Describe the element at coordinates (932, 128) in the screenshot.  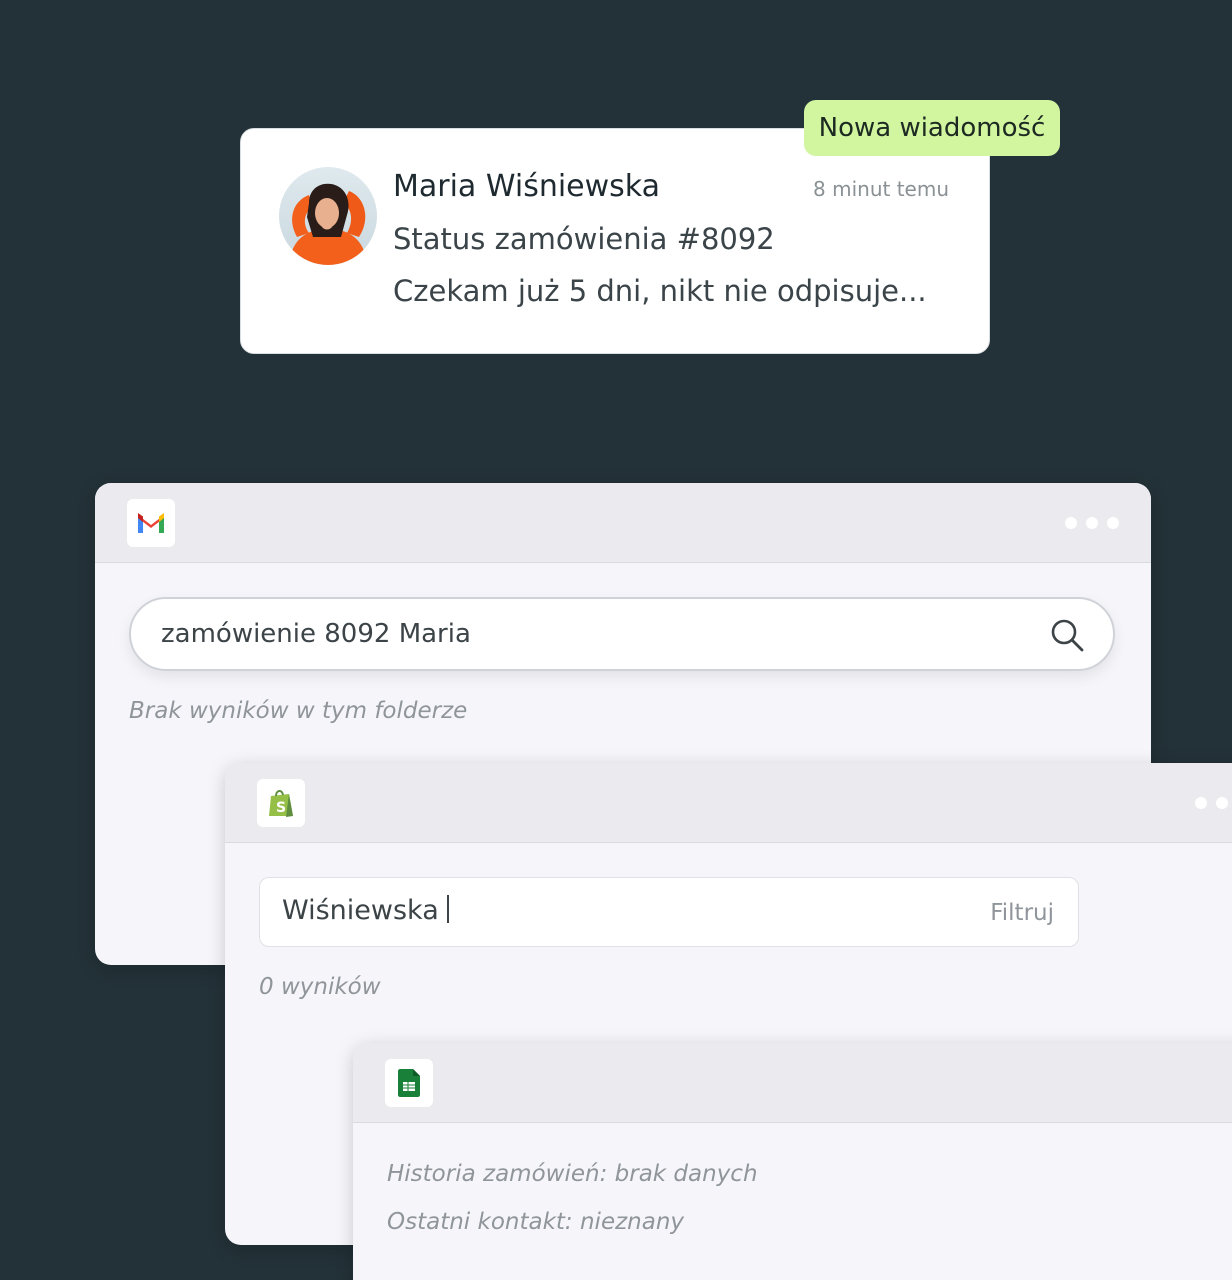
I see `new-message-badge: Nowa wiadomość` at that location.